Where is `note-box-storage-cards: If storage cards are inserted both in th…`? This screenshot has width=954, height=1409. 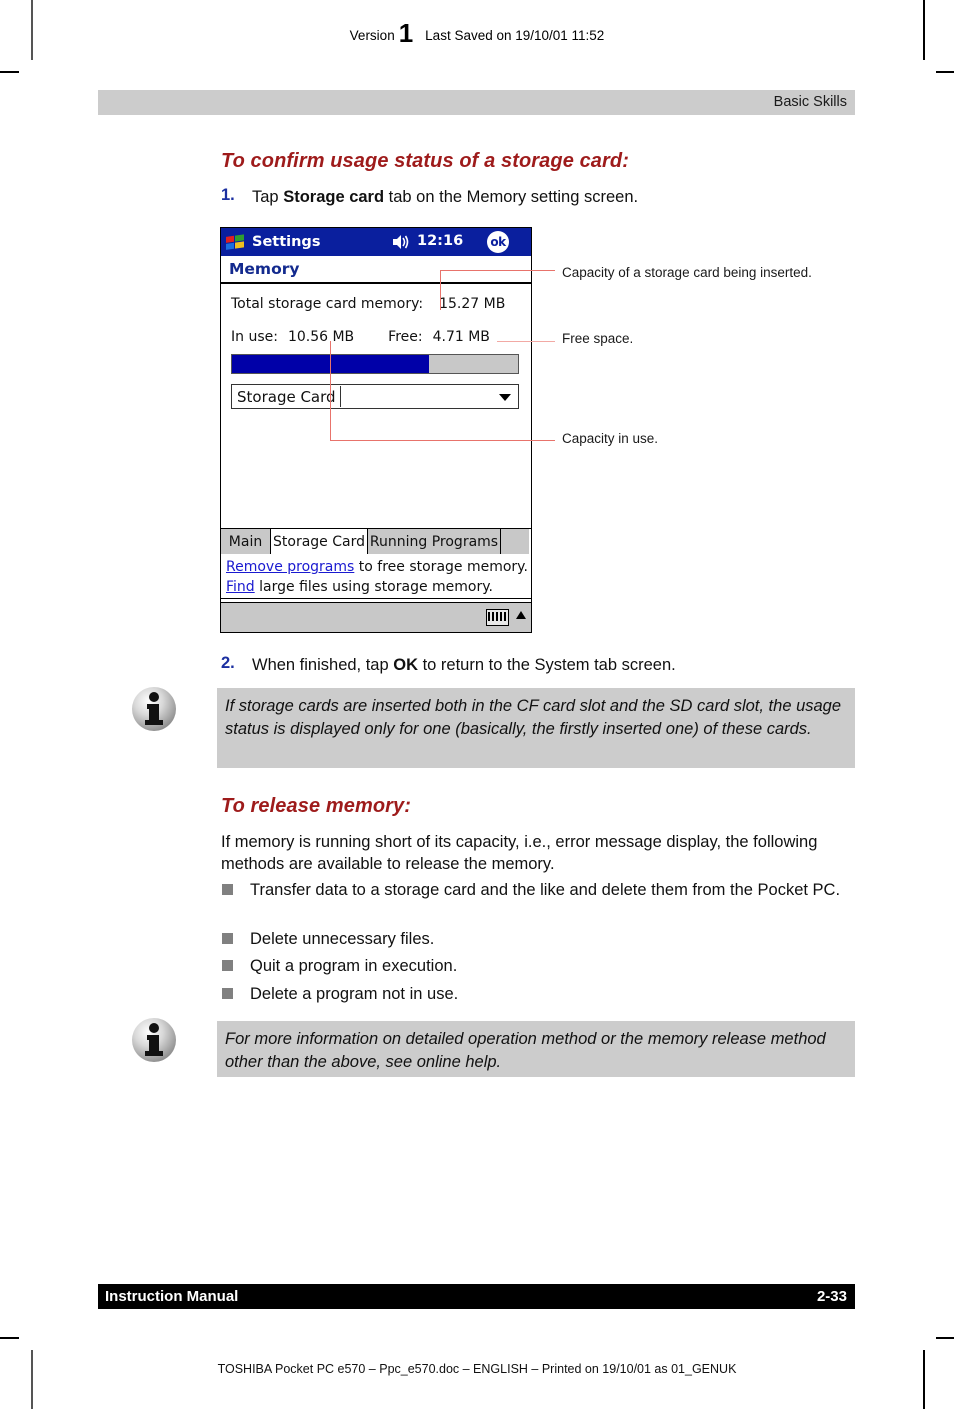
note-box-storage-cards: If storage cards are inserted both in th… is located at coordinates (536, 728).